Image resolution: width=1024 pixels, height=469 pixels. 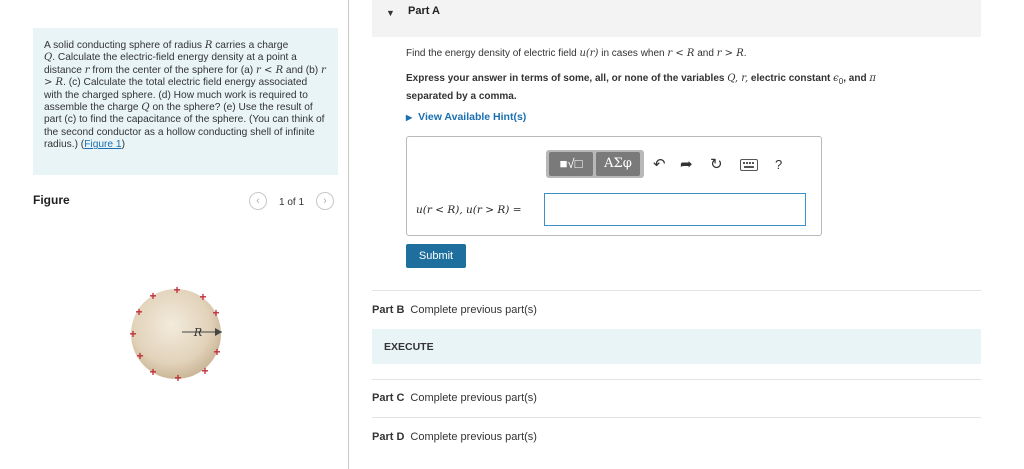 I want to click on view-hints-toggle: ▶ View Available Hint(s), so click(x=466, y=117).